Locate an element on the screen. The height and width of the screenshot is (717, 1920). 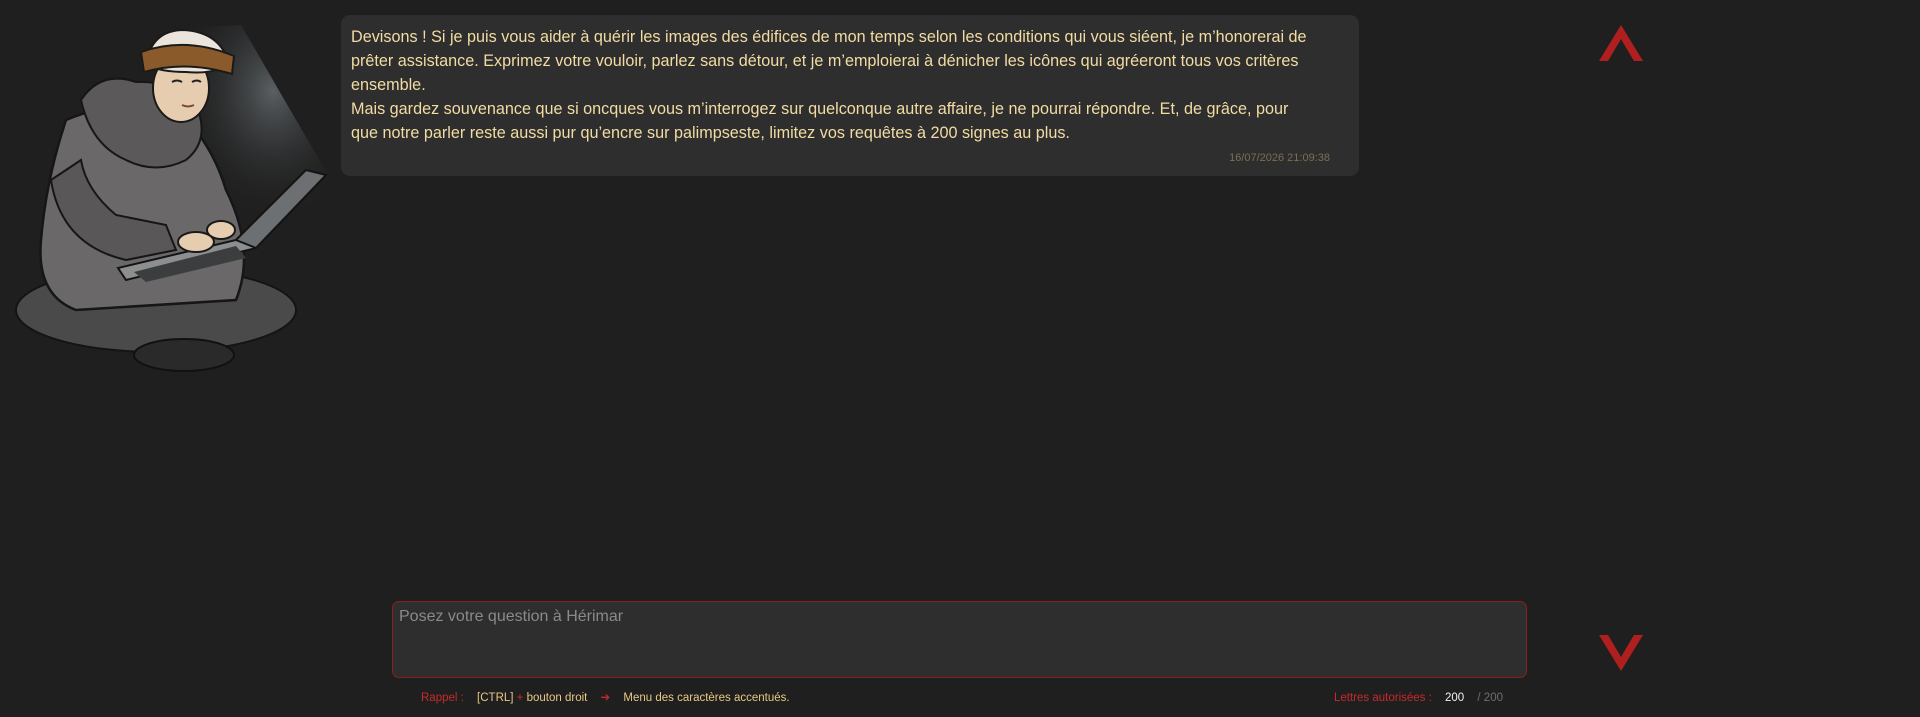
scroll-up-button is located at coordinates (1621, 42).